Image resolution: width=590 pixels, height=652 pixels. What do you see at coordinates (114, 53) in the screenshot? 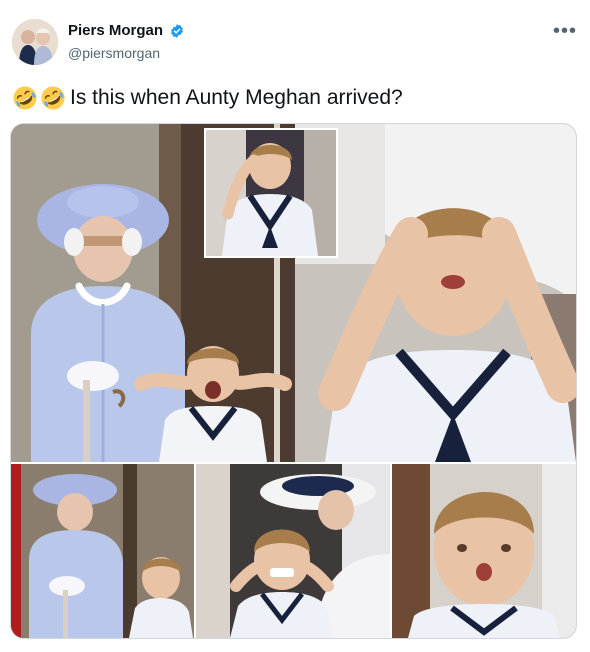
I see `author-handle: @piersmorgan` at bounding box center [114, 53].